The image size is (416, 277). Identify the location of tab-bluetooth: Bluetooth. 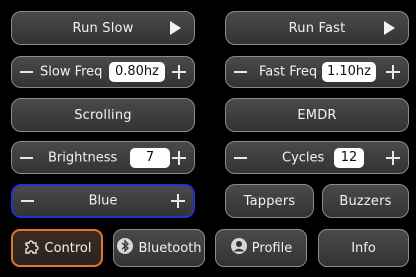
(159, 248).